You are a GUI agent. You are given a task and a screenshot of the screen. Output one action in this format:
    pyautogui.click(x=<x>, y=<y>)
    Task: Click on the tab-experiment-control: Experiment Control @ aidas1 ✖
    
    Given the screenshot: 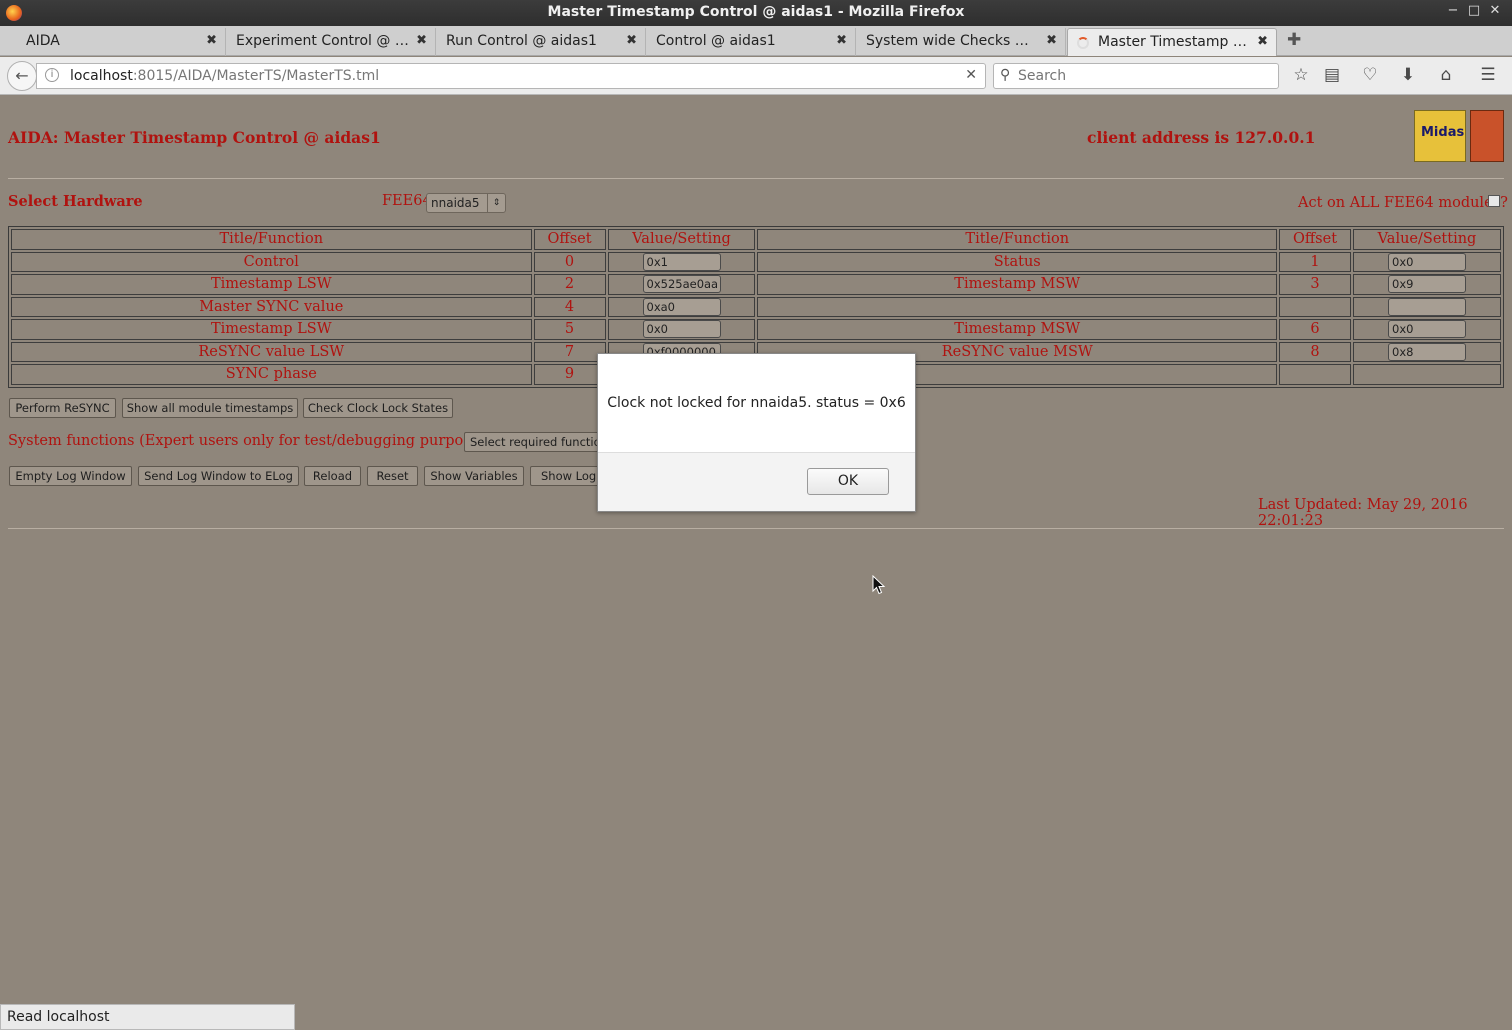 What is the action you would take?
    pyautogui.click(x=331, y=42)
    